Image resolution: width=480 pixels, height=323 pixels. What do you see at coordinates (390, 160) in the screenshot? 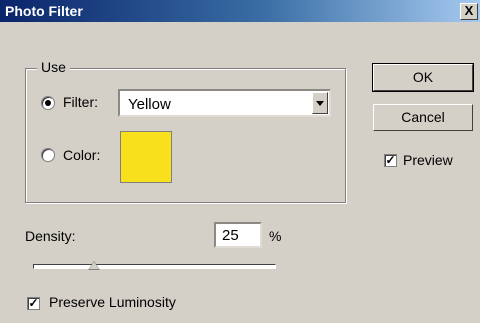
I see `preview-checkbox: ✓` at bounding box center [390, 160].